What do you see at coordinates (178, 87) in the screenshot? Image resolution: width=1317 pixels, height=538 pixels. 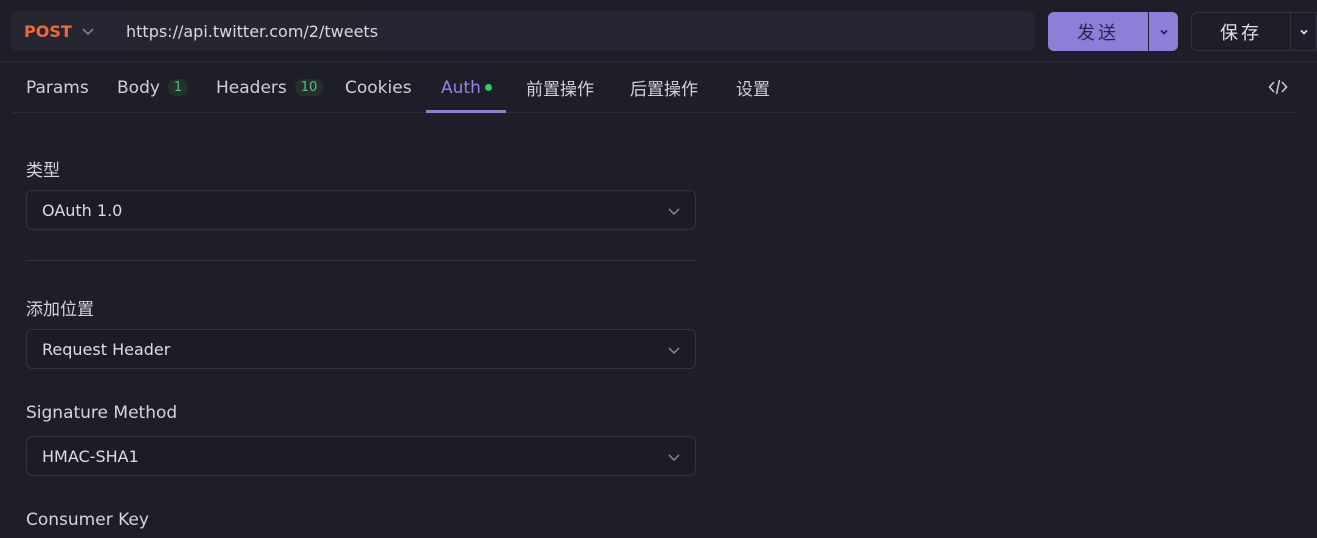 I see `count-badge: 1` at bounding box center [178, 87].